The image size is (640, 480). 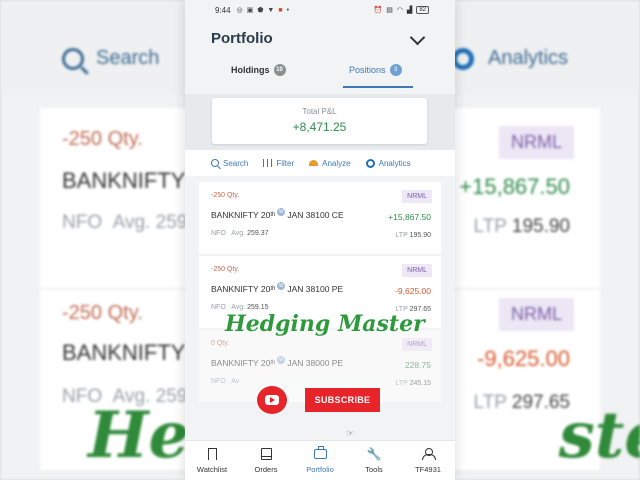 I want to click on bg-exchange: NFO, so click(x=82, y=222).